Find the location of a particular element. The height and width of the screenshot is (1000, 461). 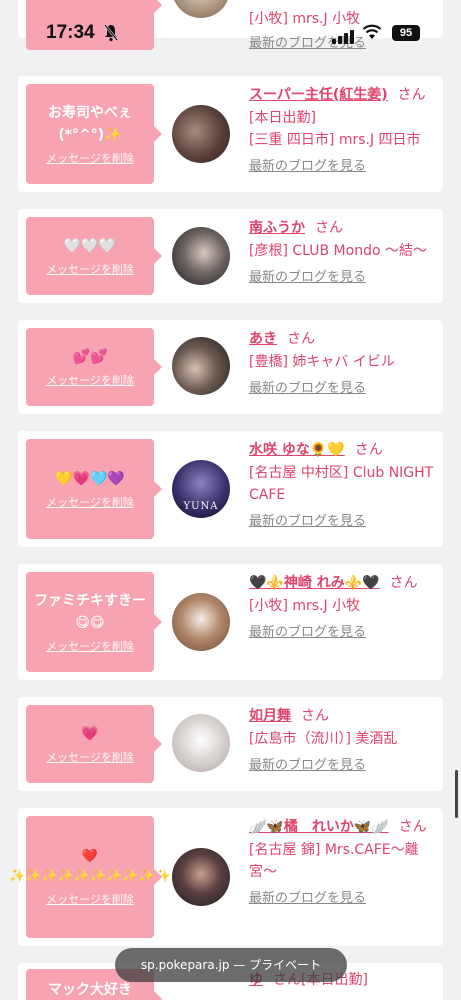

message-bubble: 🤍🤍🤍 メッセージを削除 is located at coordinates (94, 256).